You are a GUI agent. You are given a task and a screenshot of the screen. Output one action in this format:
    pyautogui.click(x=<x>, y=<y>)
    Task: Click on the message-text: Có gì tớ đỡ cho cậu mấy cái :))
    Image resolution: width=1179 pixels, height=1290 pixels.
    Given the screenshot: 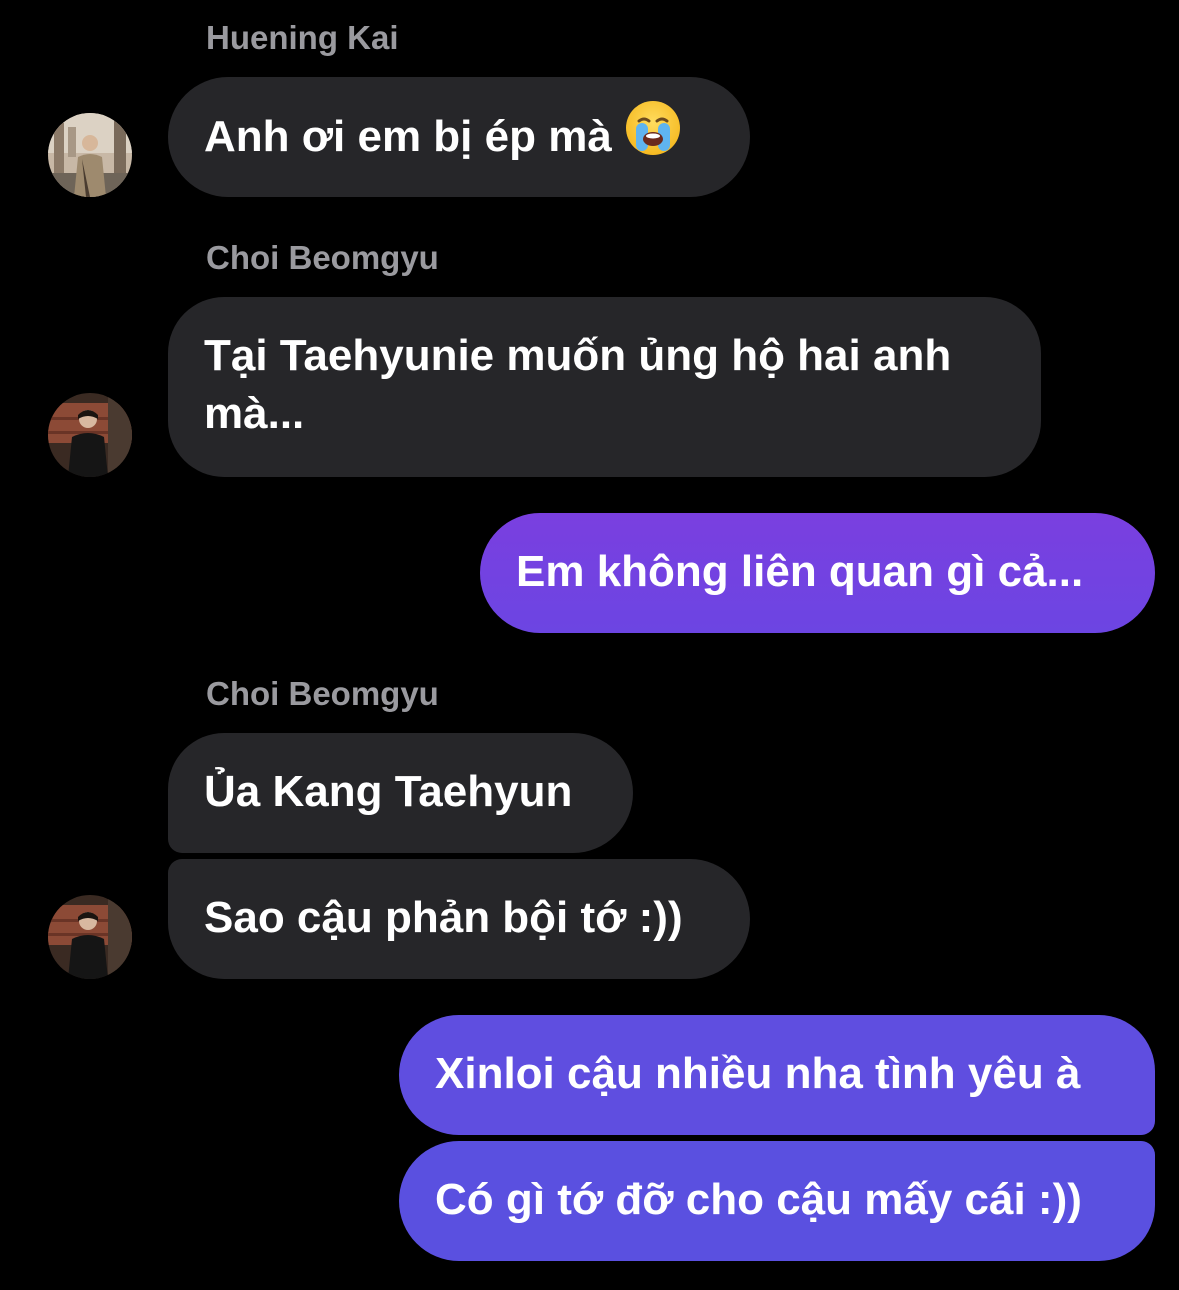 What is the action you would take?
    pyautogui.click(x=758, y=1199)
    